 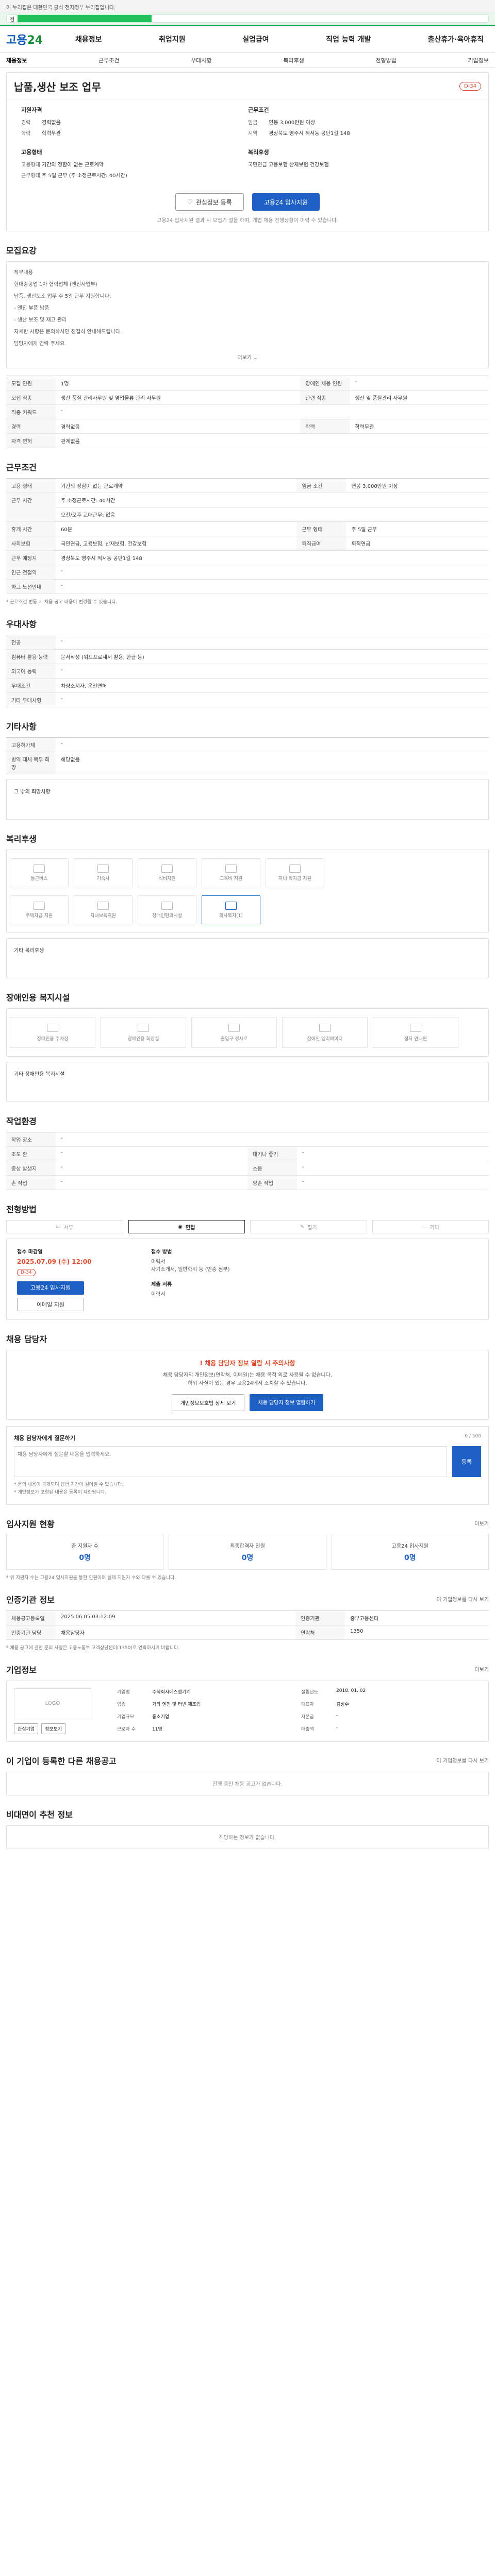 What do you see at coordinates (54, 1261) in the screenshot?
I see `deadline-date: 2025.07.09 (수) 12:00` at bounding box center [54, 1261].